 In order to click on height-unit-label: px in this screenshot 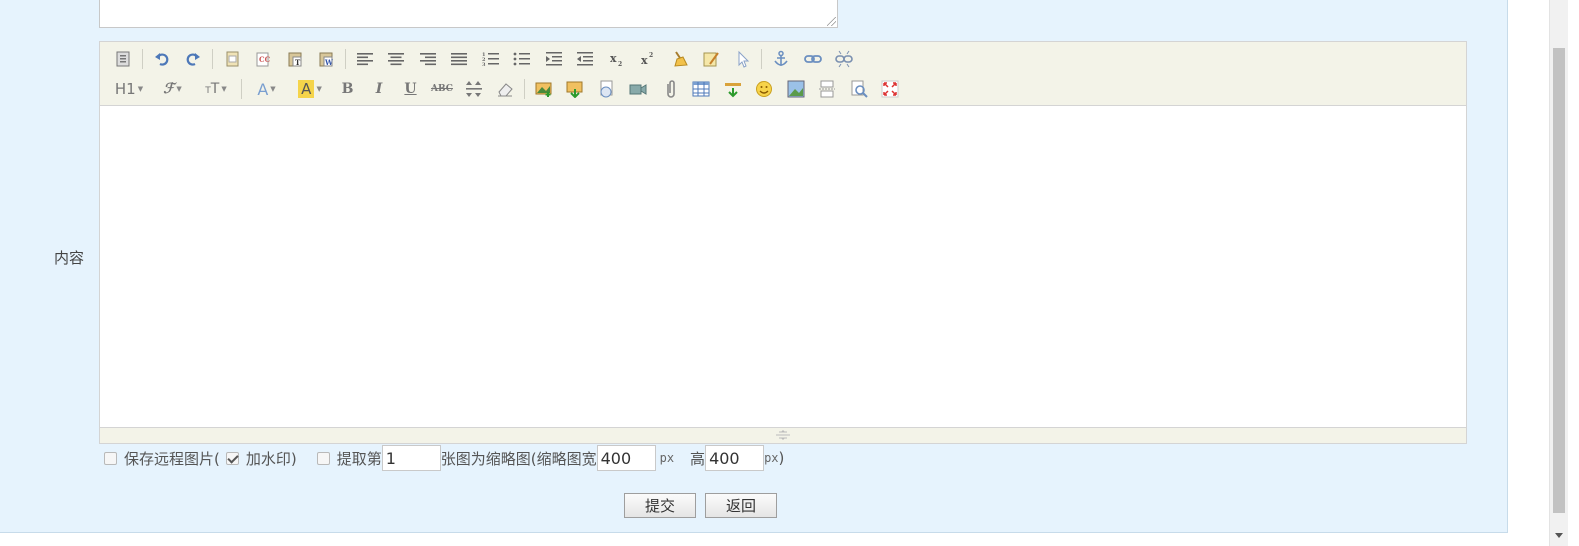, I will do `click(771, 458)`.